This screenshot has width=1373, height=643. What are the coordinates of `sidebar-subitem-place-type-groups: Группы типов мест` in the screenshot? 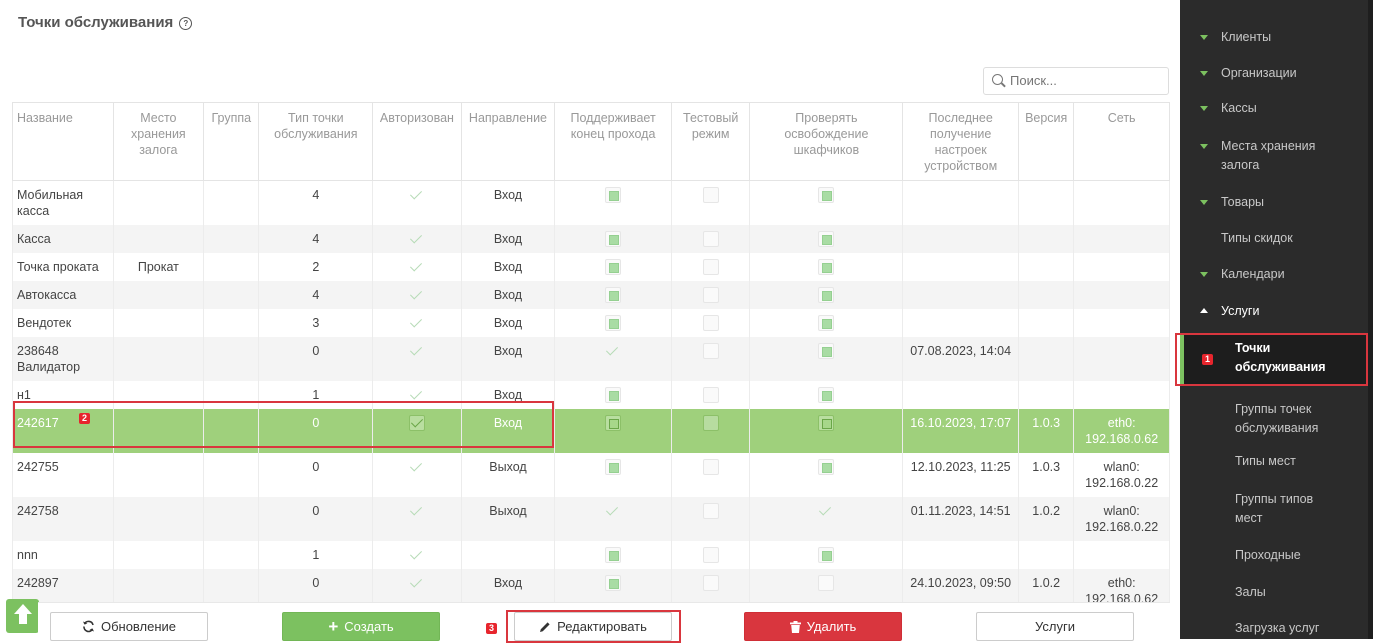 It's located at (1274, 509).